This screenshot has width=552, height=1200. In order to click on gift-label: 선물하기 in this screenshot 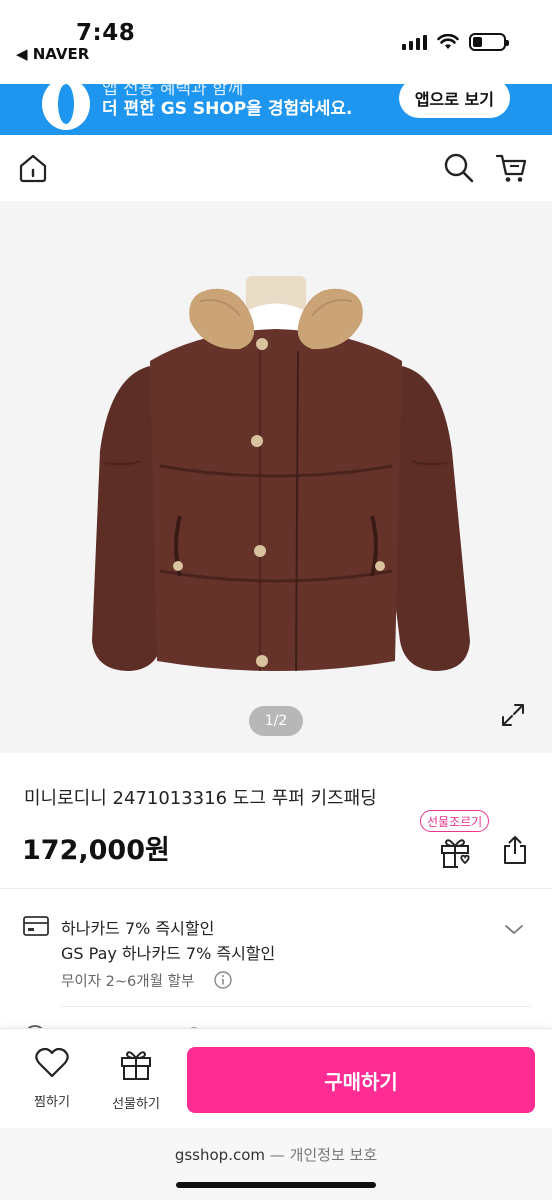, I will do `click(136, 1104)`.